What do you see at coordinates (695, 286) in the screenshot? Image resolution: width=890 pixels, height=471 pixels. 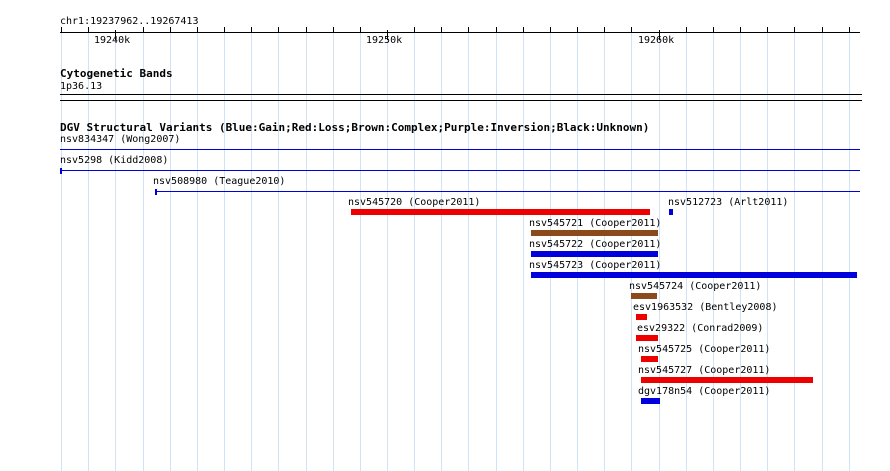 I see `feature-label: nsv545724 (Cooper2011)` at bounding box center [695, 286].